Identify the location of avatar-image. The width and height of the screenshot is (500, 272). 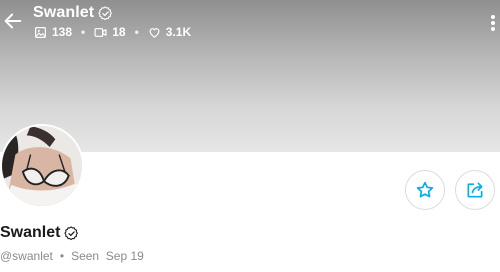
(42, 166).